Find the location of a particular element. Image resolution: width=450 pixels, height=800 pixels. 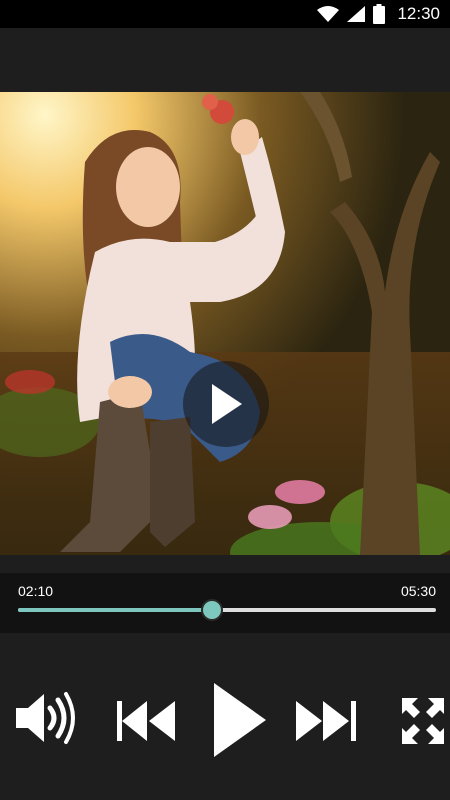

battery-icon is located at coordinates (379, 14).